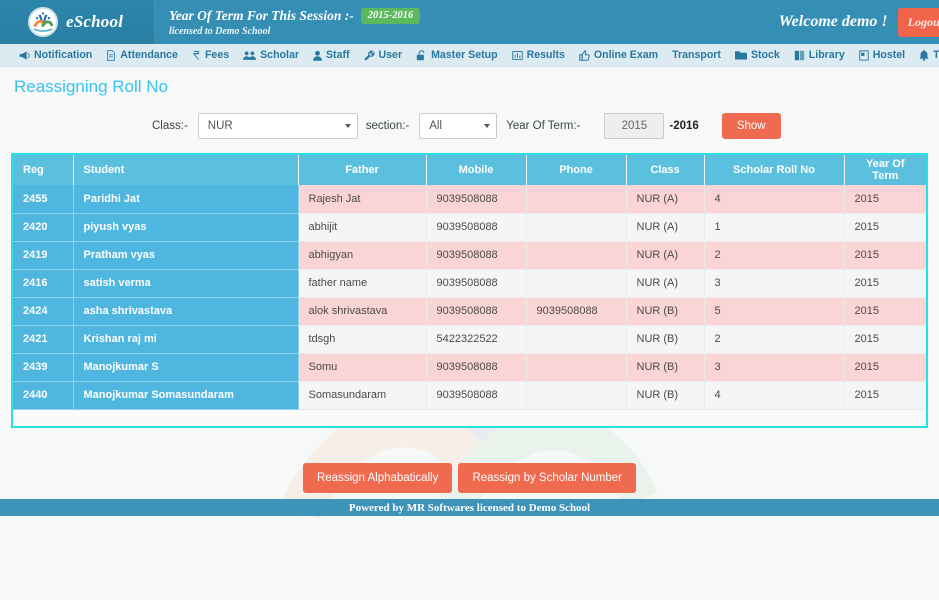 The image size is (939, 600). I want to click on nav-item-timetable: TimeTable, so click(925, 55).